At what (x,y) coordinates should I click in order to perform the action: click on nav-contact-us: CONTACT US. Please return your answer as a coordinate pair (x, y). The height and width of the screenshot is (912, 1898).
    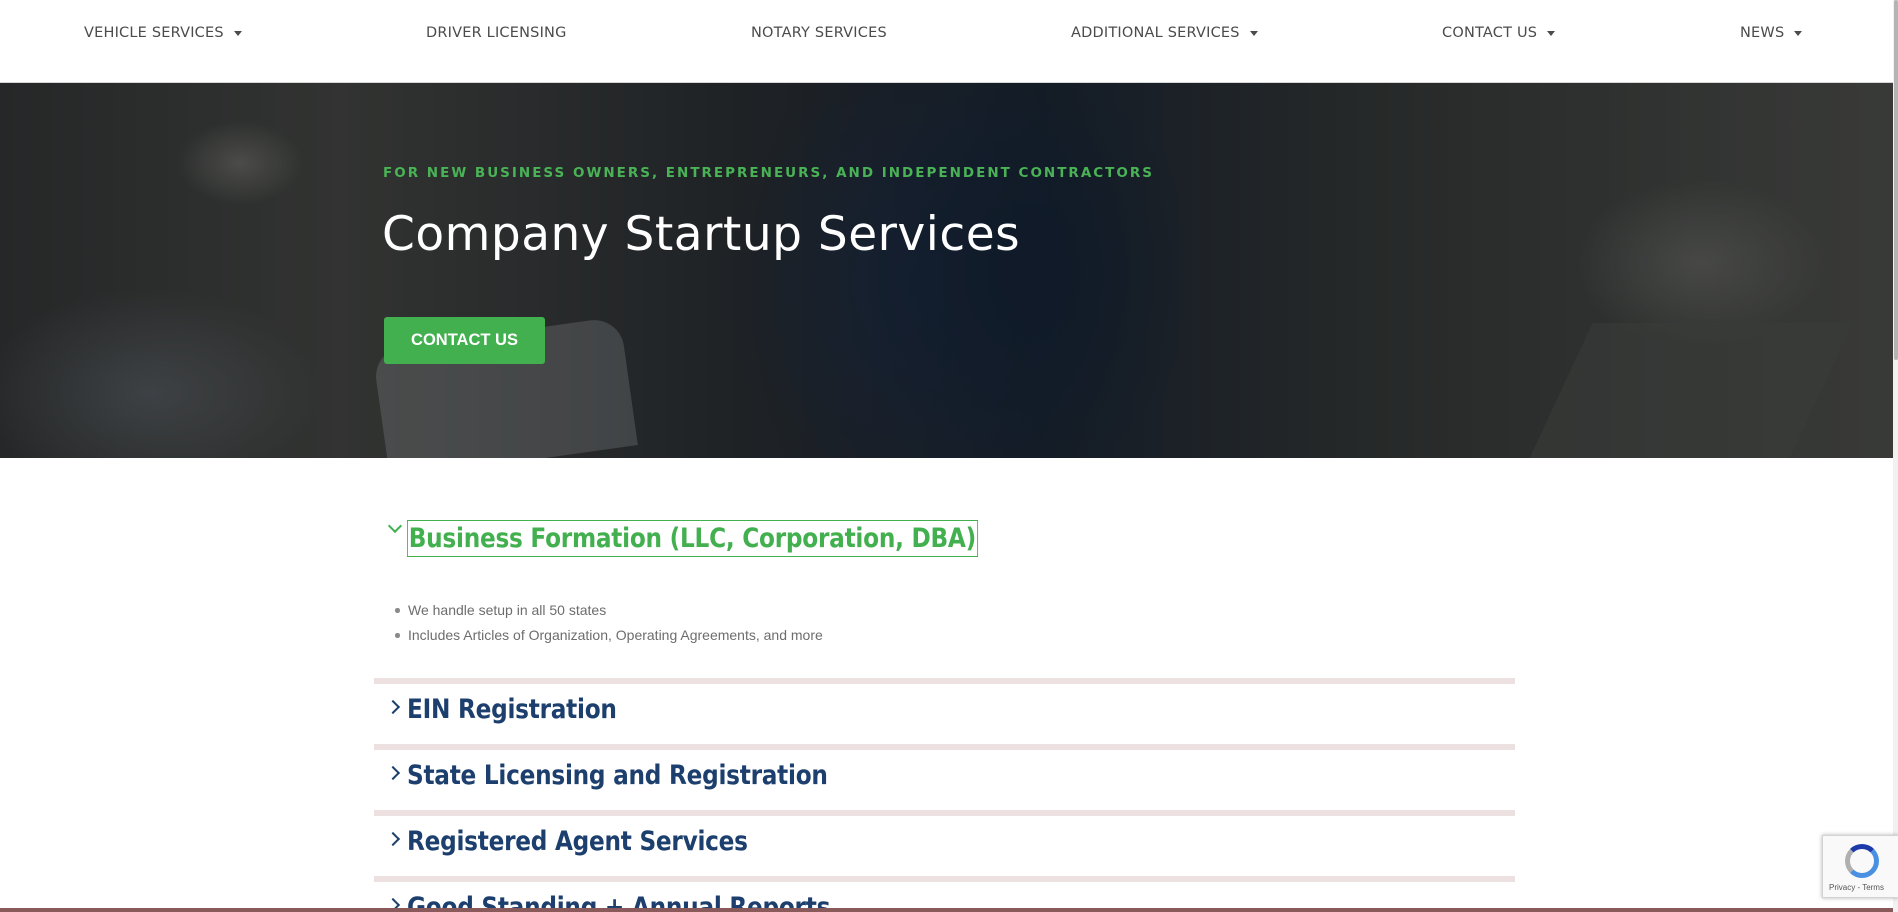
    Looking at the image, I should click on (1499, 33).